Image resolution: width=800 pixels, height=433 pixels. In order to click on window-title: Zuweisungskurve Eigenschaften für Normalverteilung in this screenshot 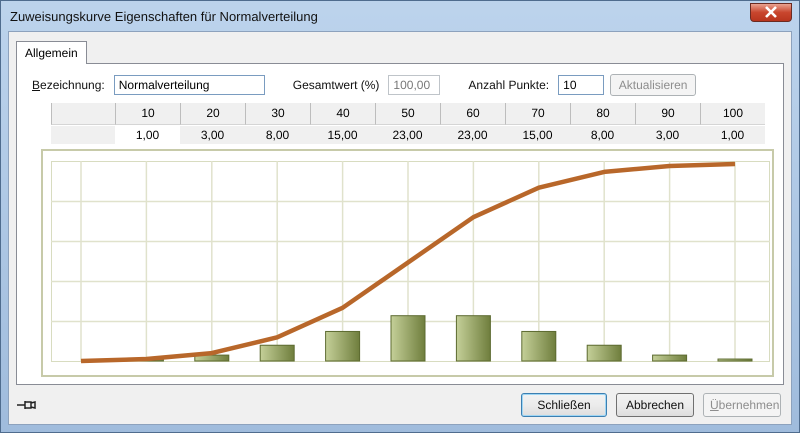, I will do `click(163, 16)`.